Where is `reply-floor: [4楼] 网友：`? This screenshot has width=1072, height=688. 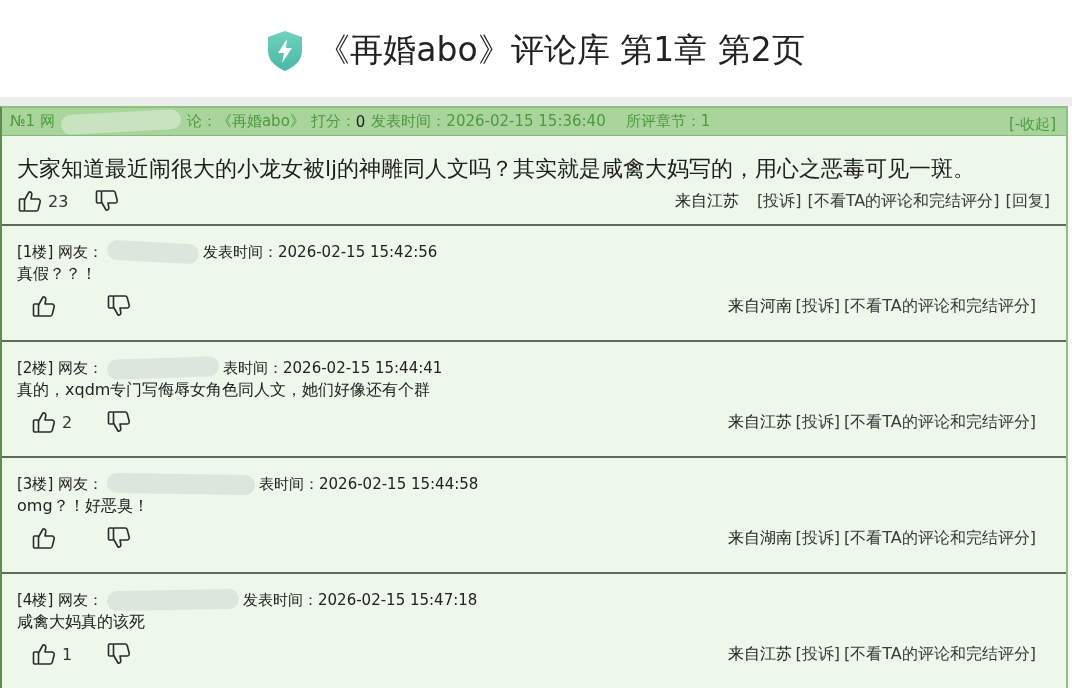 reply-floor: [4楼] 网友： is located at coordinates (60, 600).